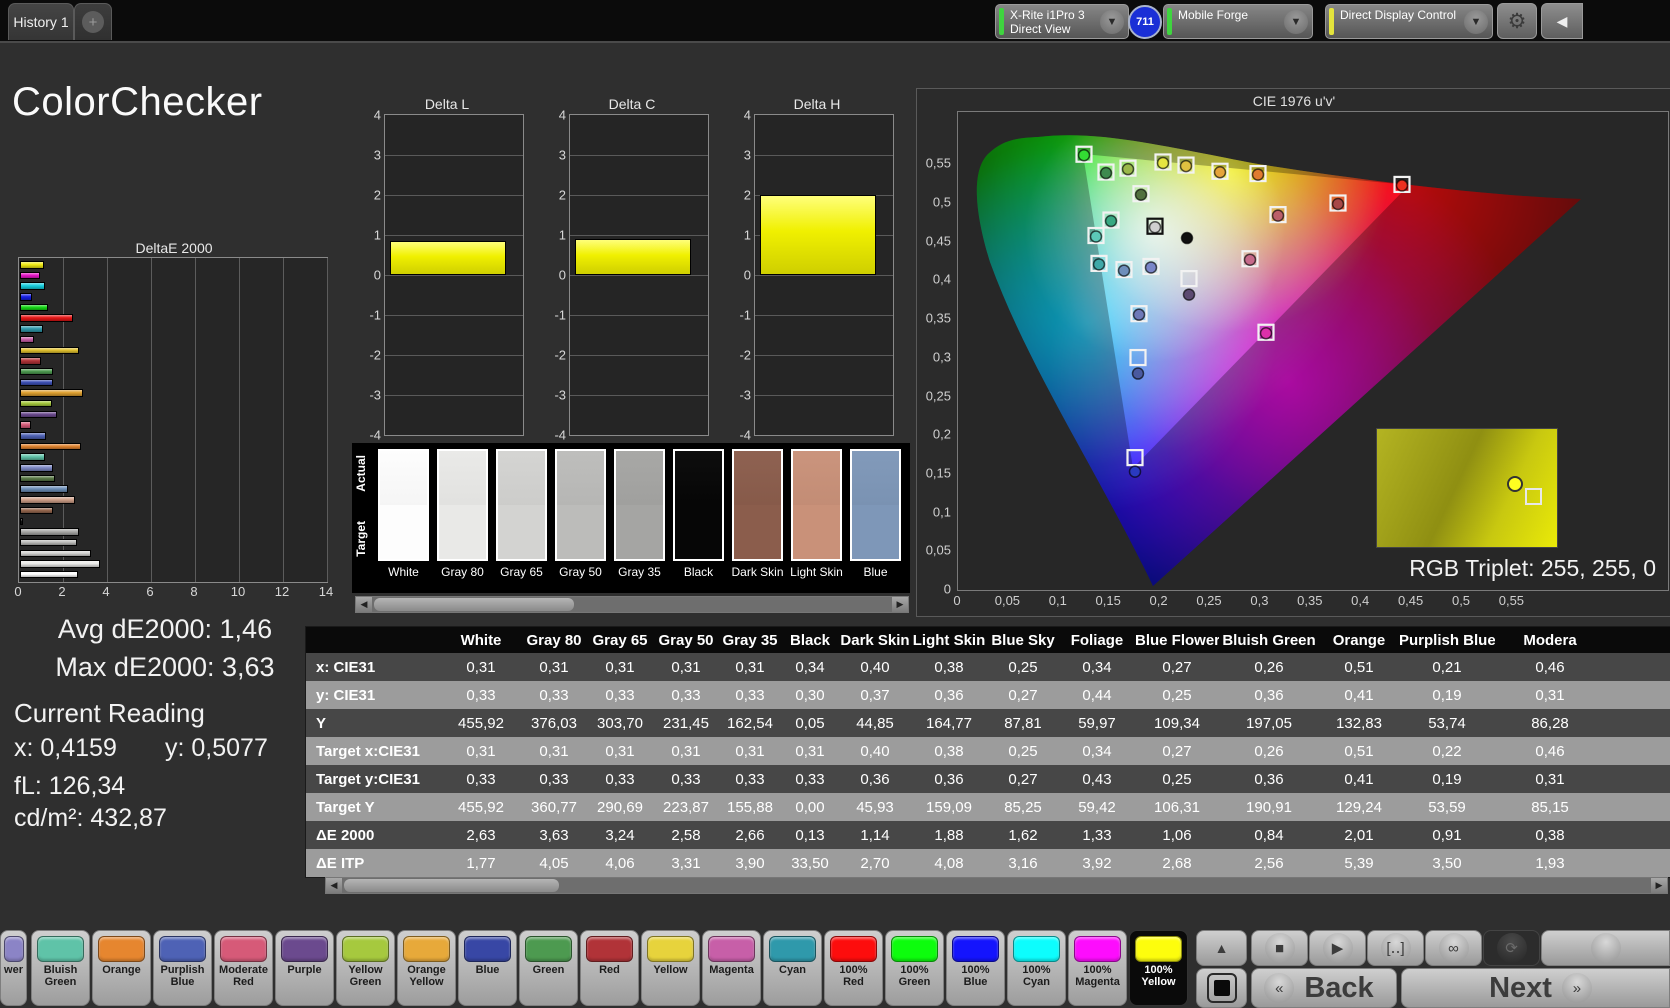  Describe the element at coordinates (1535, 988) in the screenshot. I see `next-button: Next »` at that location.